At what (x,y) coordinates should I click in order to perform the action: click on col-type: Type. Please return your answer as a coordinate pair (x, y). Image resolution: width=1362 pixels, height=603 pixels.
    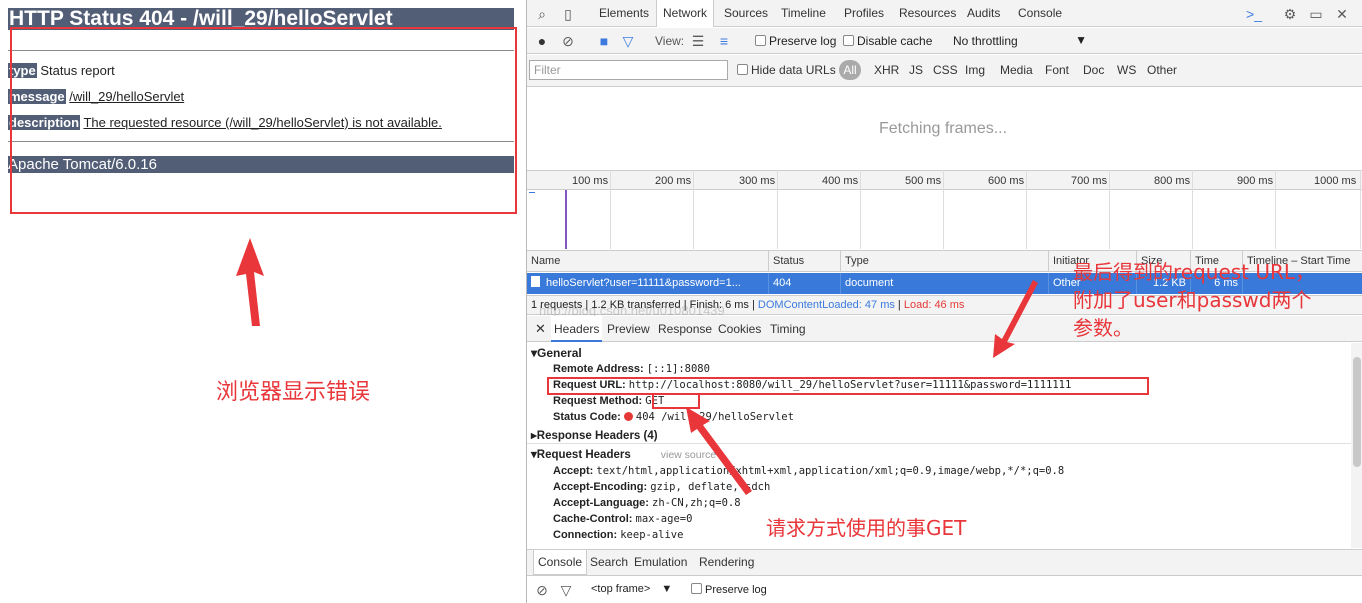
    Looking at the image, I should click on (945, 261).